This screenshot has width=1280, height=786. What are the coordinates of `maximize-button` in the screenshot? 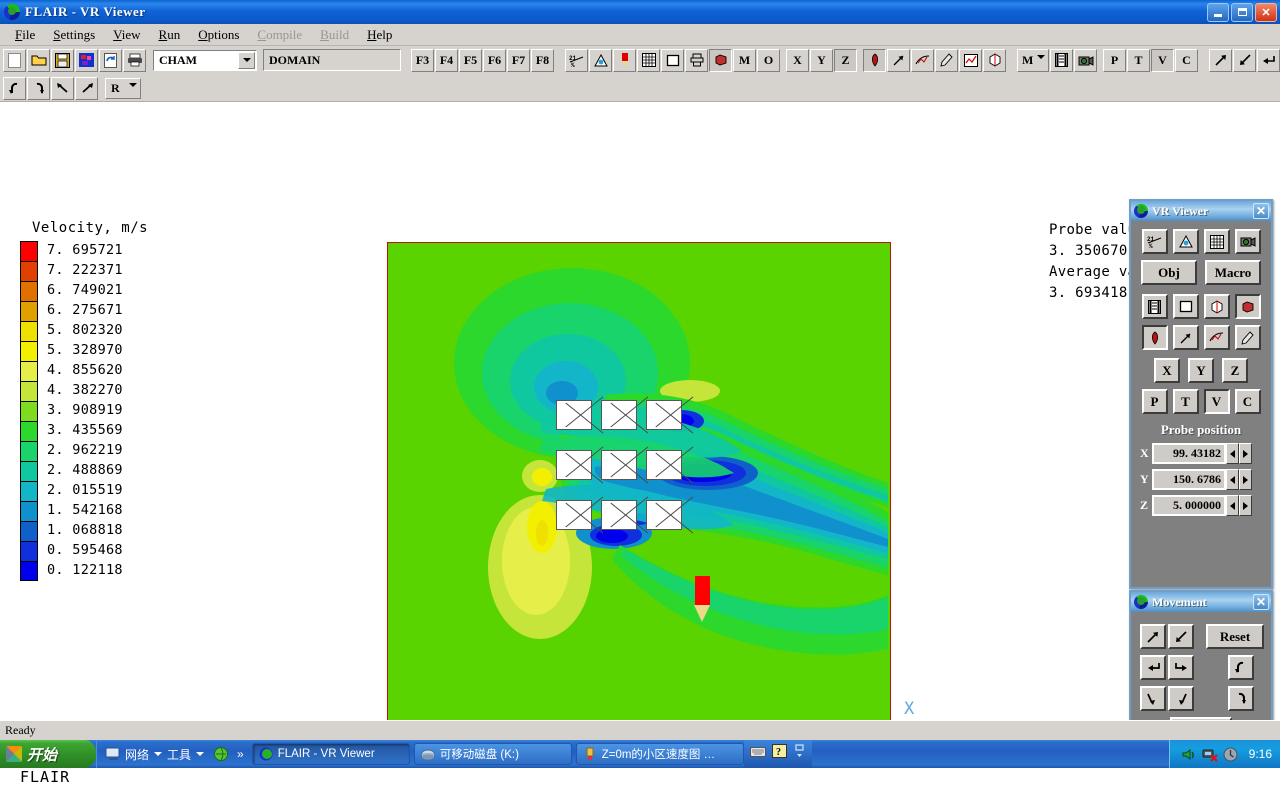 It's located at (1242, 12).